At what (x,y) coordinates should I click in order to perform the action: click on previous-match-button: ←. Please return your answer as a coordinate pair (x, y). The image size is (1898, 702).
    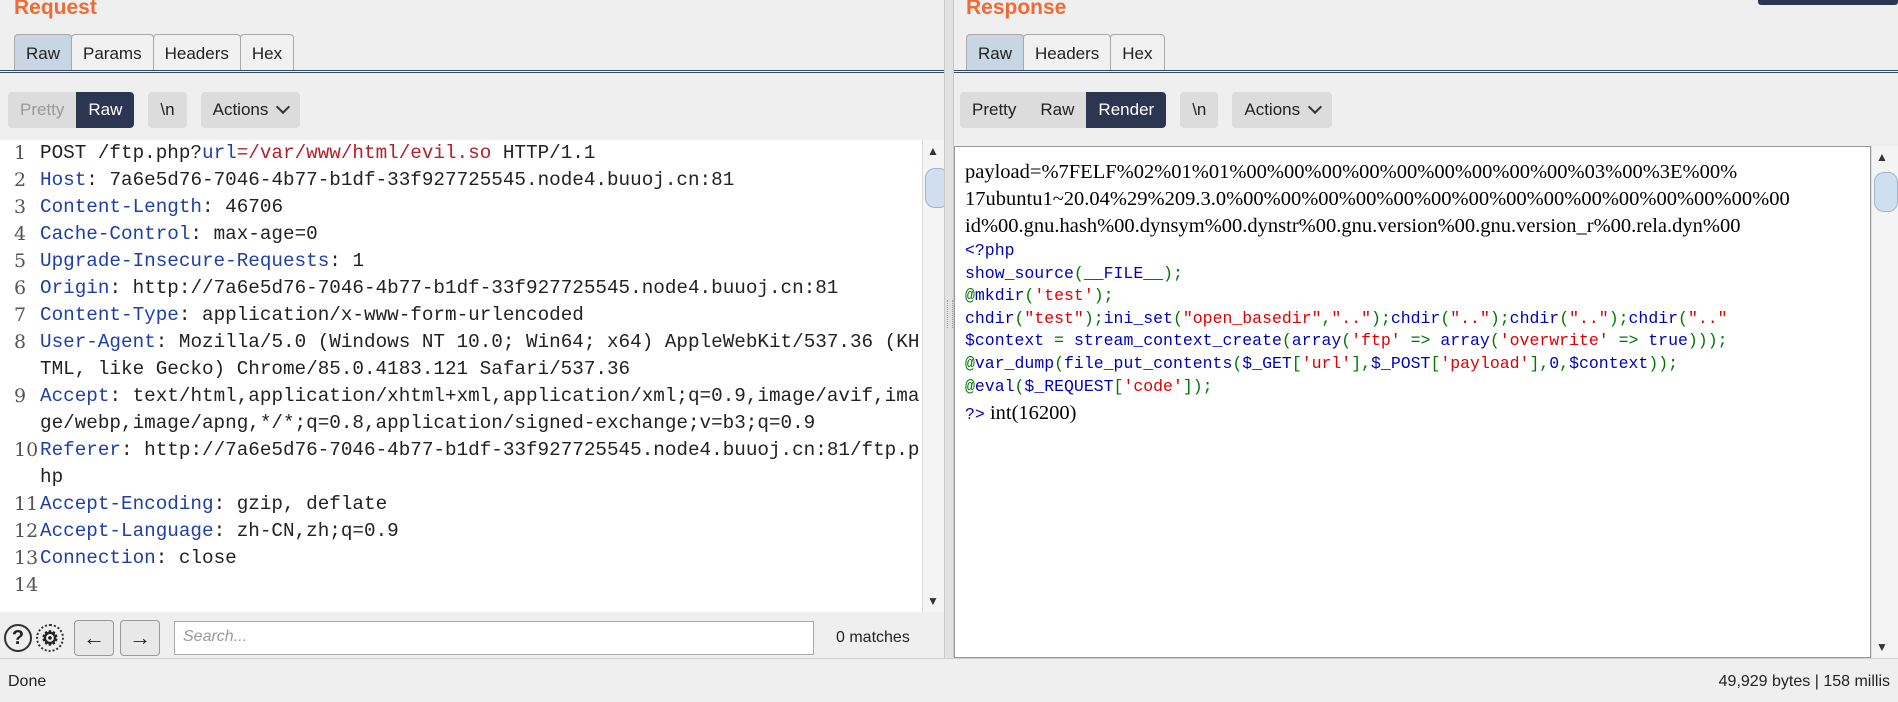
    Looking at the image, I should click on (94, 638).